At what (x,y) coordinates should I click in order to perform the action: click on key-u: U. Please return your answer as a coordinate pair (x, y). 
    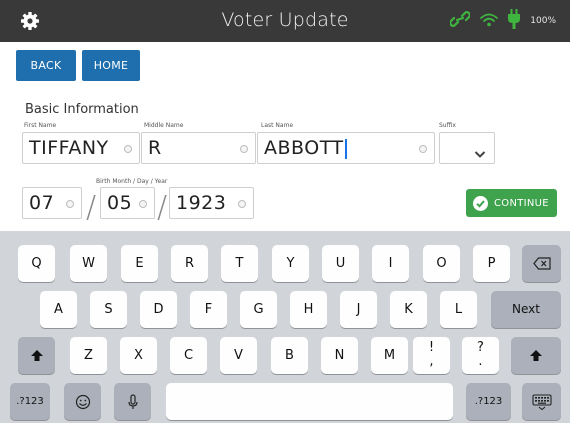
    Looking at the image, I should click on (340, 263).